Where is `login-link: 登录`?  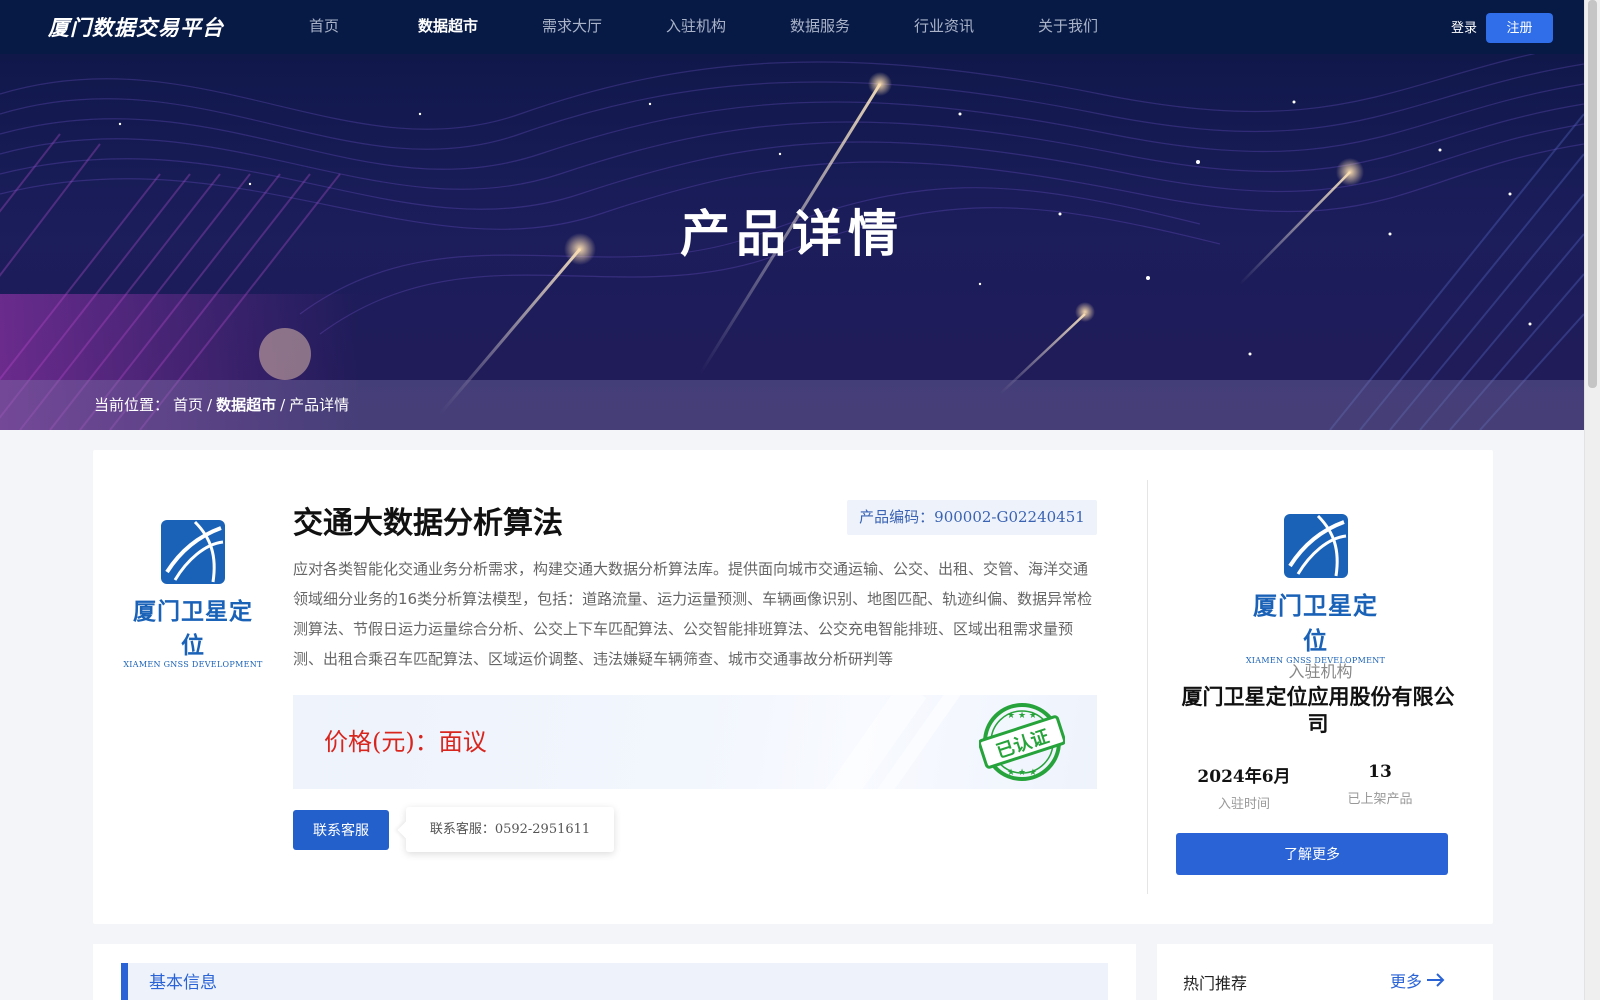
login-link: 登录 is located at coordinates (1464, 26).